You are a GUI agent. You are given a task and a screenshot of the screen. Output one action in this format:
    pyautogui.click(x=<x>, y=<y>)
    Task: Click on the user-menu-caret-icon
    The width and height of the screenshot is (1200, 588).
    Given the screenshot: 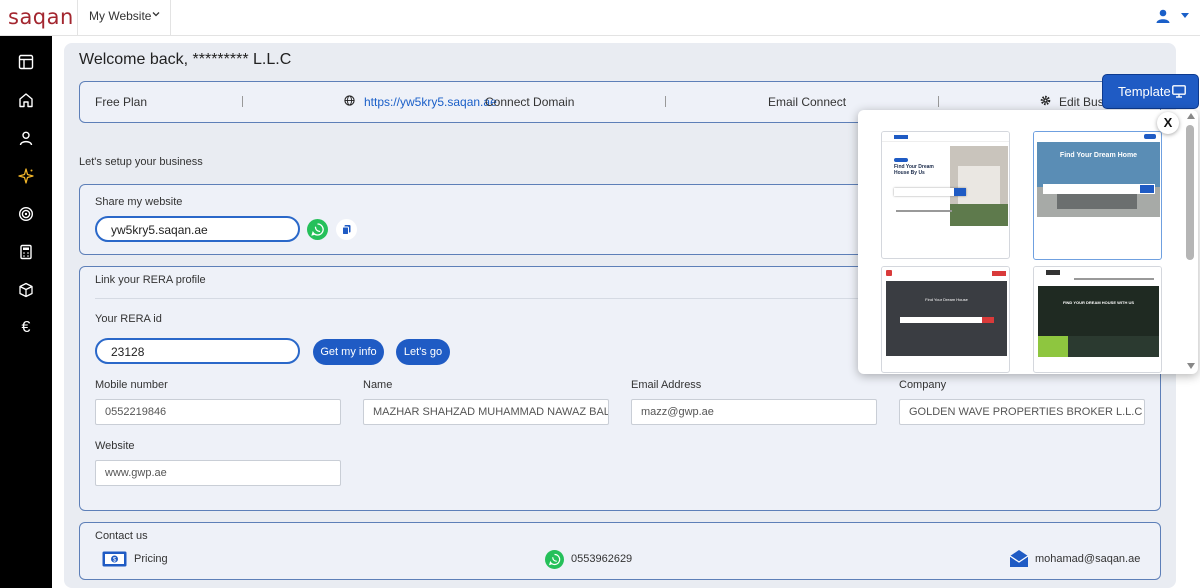 What is the action you would take?
    pyautogui.click(x=1185, y=15)
    